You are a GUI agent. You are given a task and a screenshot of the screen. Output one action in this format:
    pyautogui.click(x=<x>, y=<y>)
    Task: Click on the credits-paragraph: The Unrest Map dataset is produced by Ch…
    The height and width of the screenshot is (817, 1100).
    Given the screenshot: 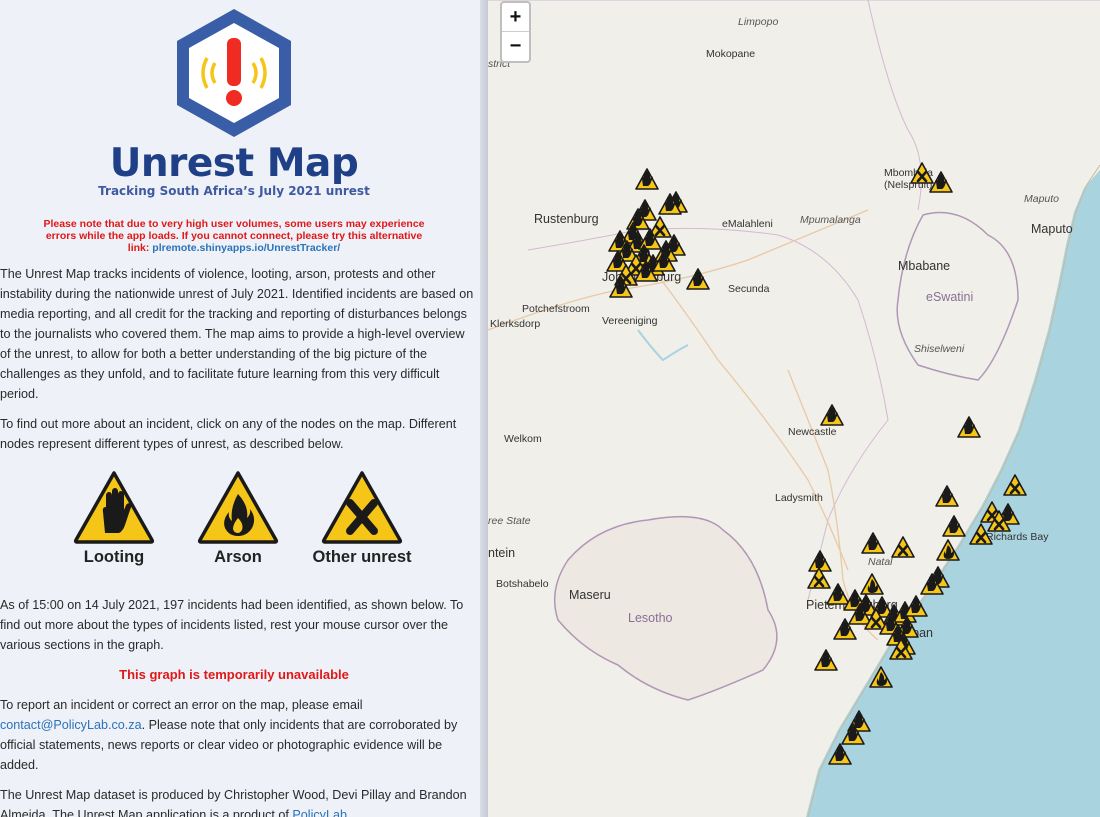 What is the action you would take?
    pyautogui.click(x=238, y=801)
    